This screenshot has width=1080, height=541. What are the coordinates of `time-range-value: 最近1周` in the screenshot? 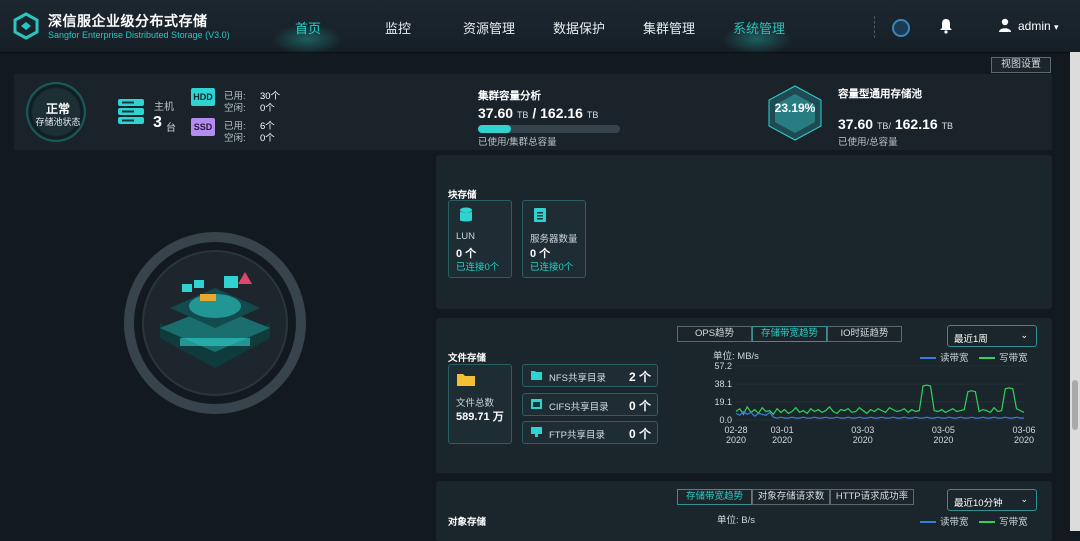 It's located at (971, 339).